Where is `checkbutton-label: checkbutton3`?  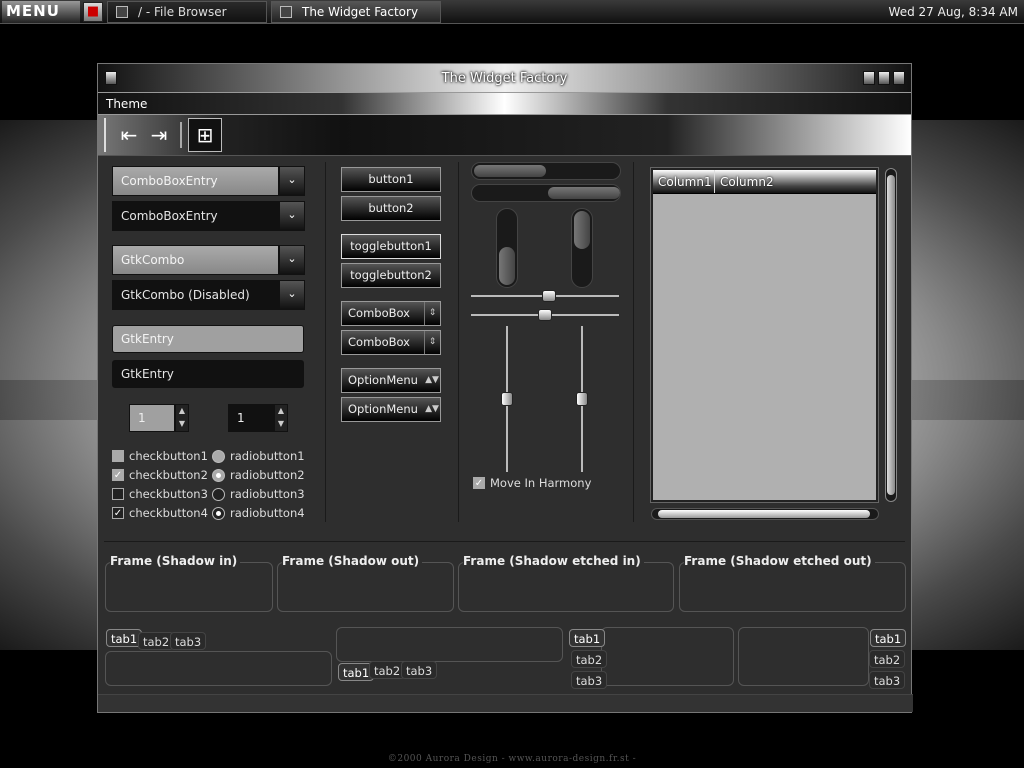 checkbutton-label: checkbutton3 is located at coordinates (168, 494).